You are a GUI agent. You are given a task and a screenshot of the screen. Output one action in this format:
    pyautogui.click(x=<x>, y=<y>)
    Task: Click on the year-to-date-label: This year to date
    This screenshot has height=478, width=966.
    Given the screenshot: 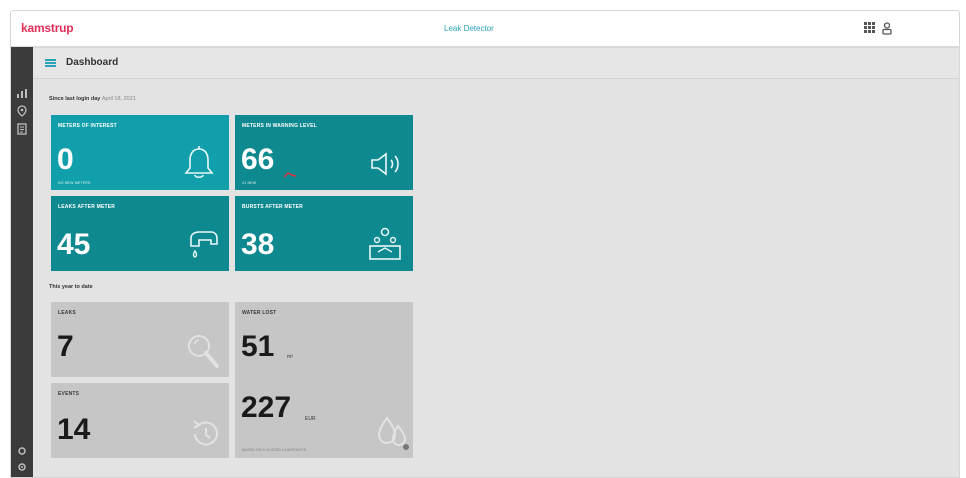 What is the action you would take?
    pyautogui.click(x=71, y=287)
    